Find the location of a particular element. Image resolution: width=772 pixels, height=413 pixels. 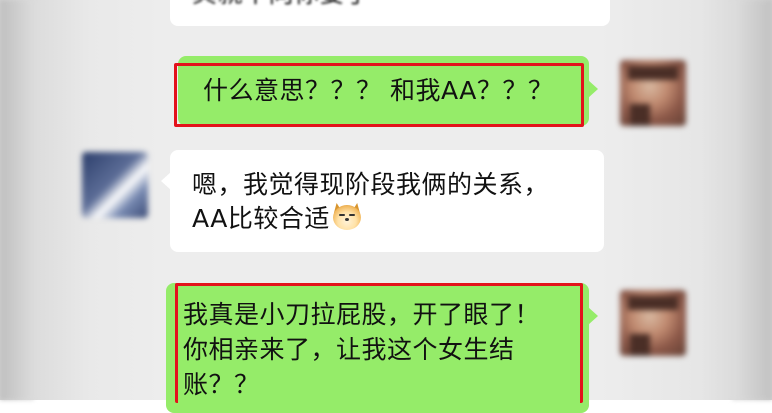

message-text-line-1: 嗯，我觉得现阶段我俩的关系， is located at coordinates (371, 184).